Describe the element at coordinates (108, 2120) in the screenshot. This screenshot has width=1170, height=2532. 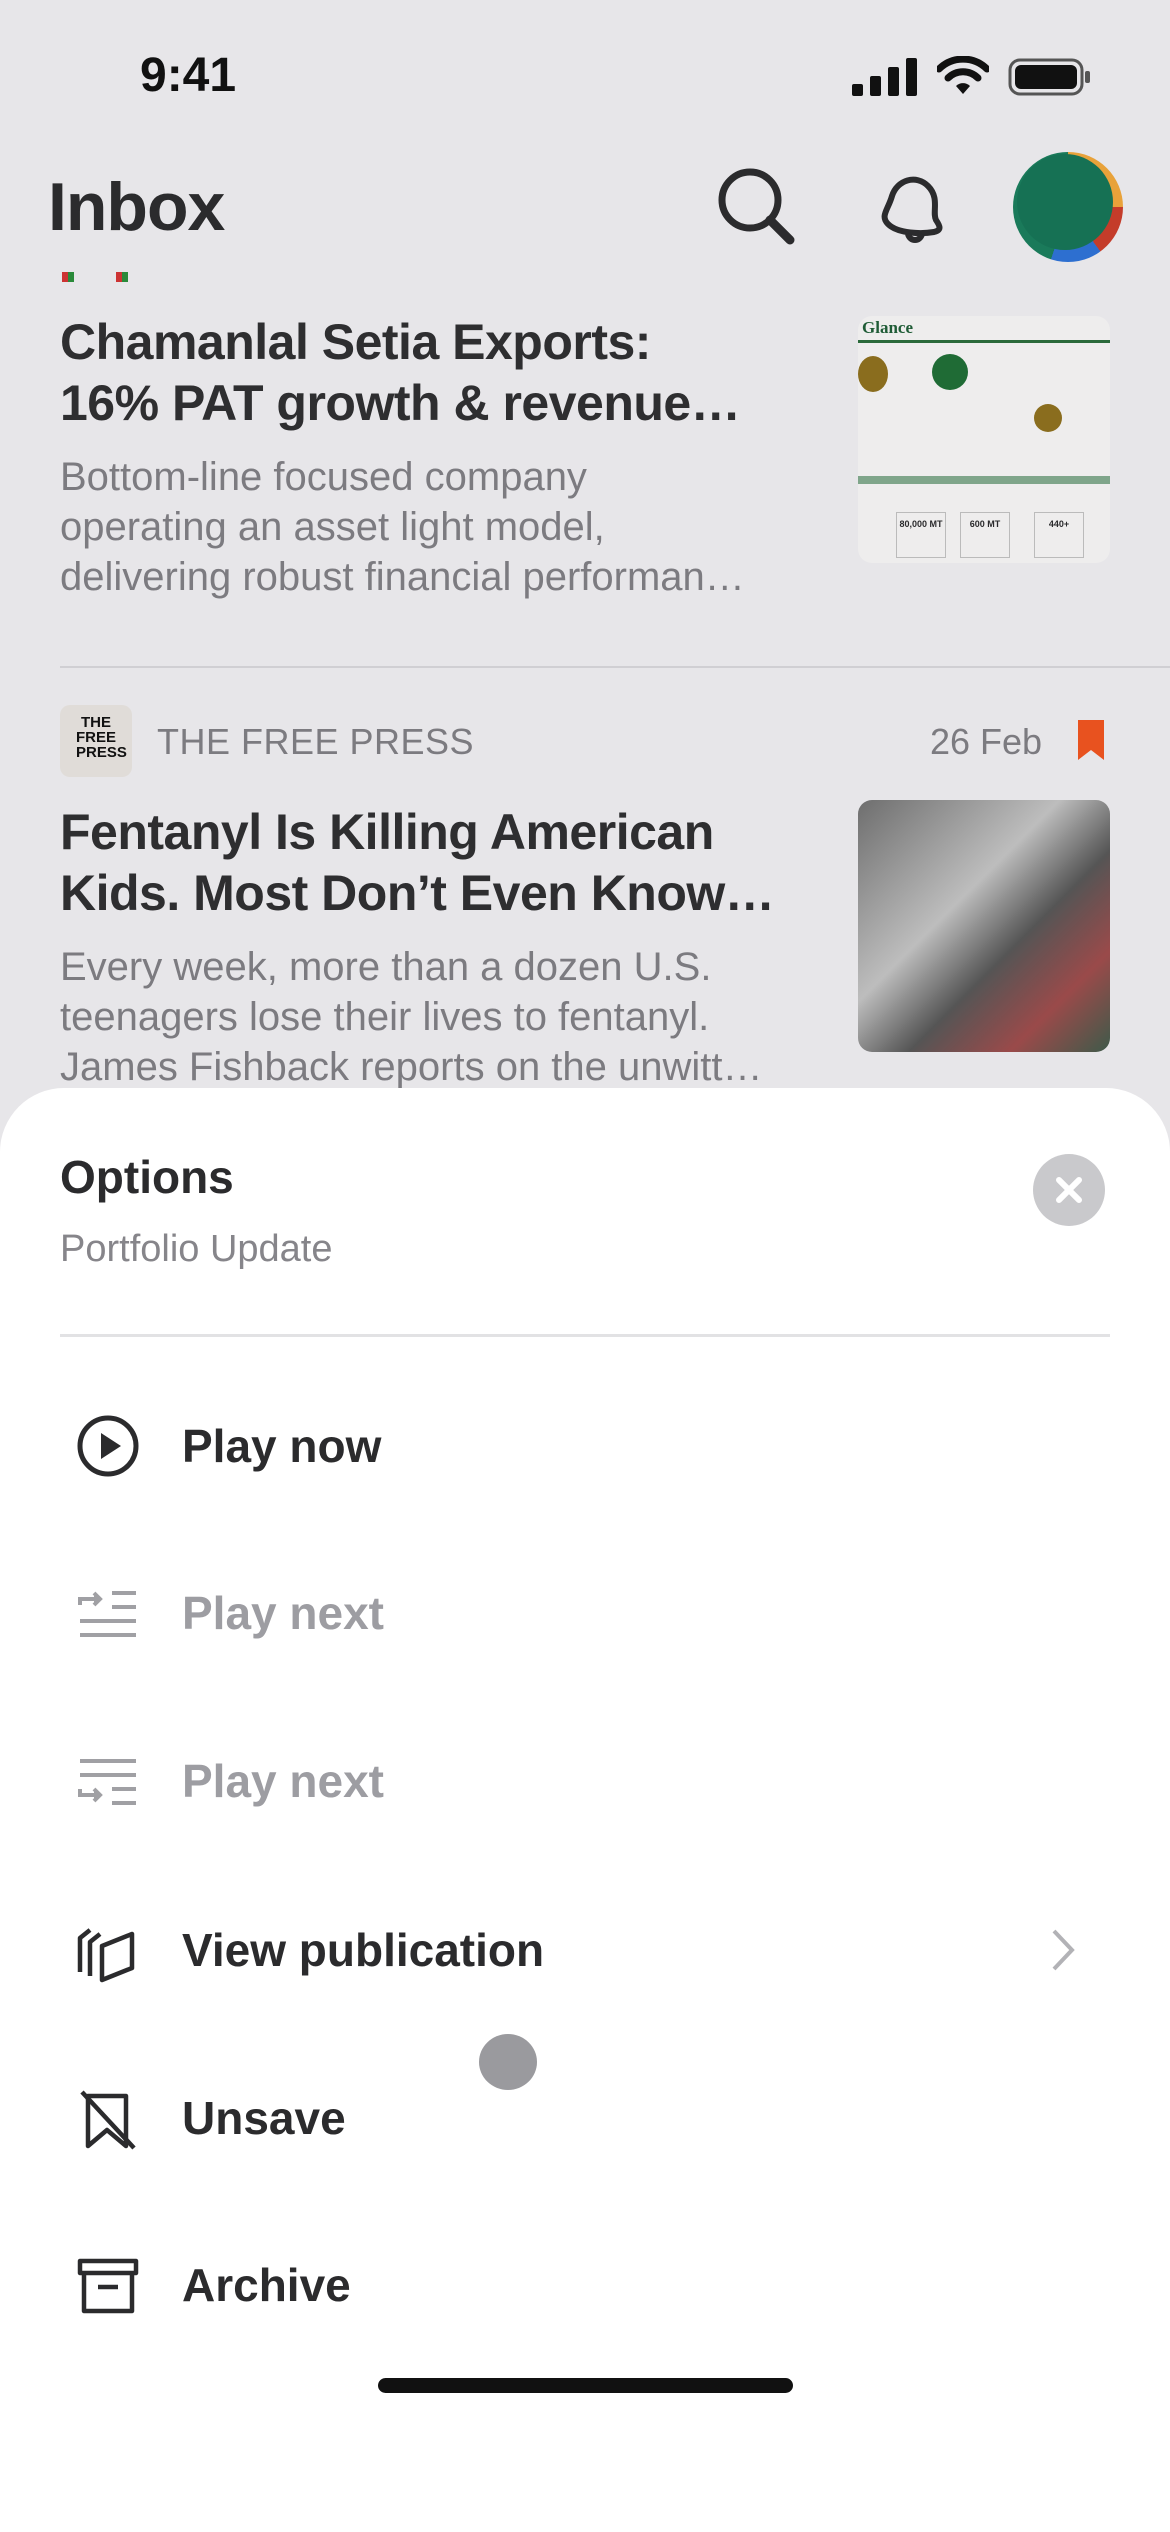
I see `unsave-bookmark-icon` at that location.